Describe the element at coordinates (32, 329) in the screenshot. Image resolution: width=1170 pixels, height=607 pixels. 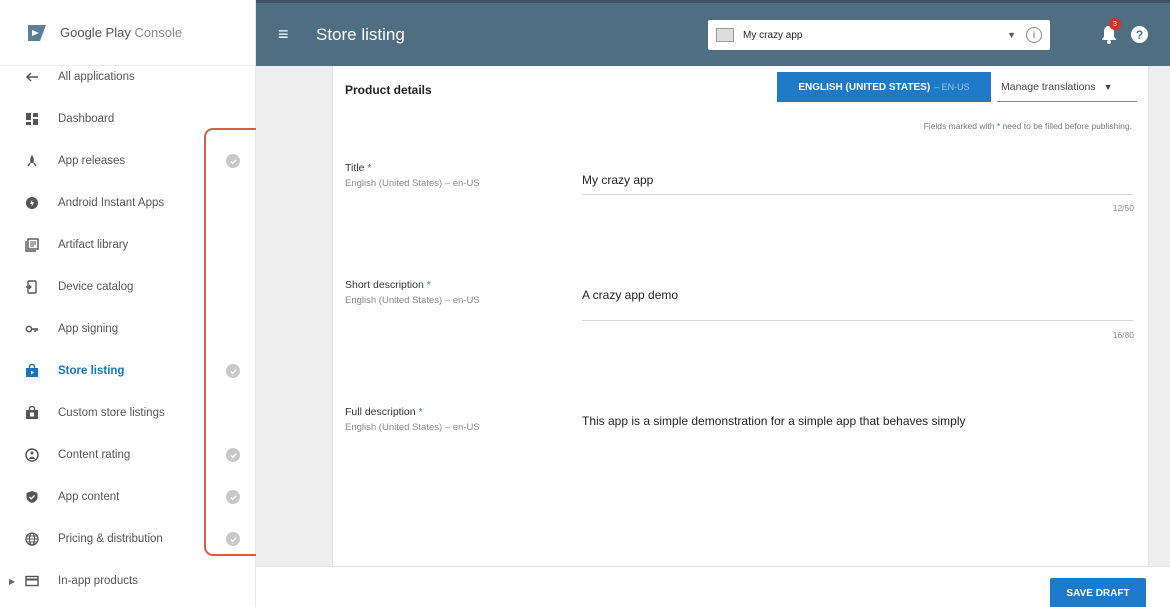
I see `key-icon` at that location.